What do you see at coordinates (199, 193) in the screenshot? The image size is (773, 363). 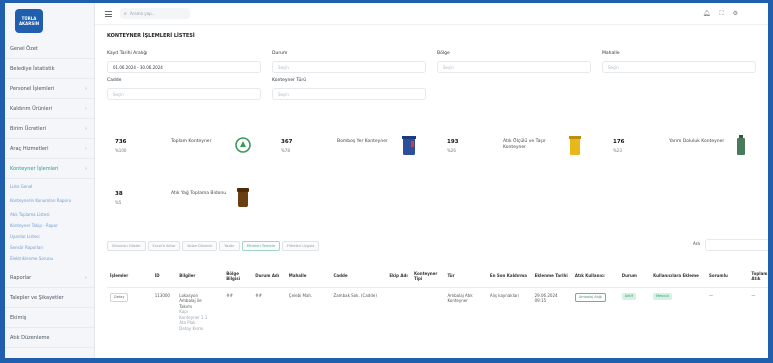 I see `stat-label: Atık Yağ Toplama Bidonu` at bounding box center [199, 193].